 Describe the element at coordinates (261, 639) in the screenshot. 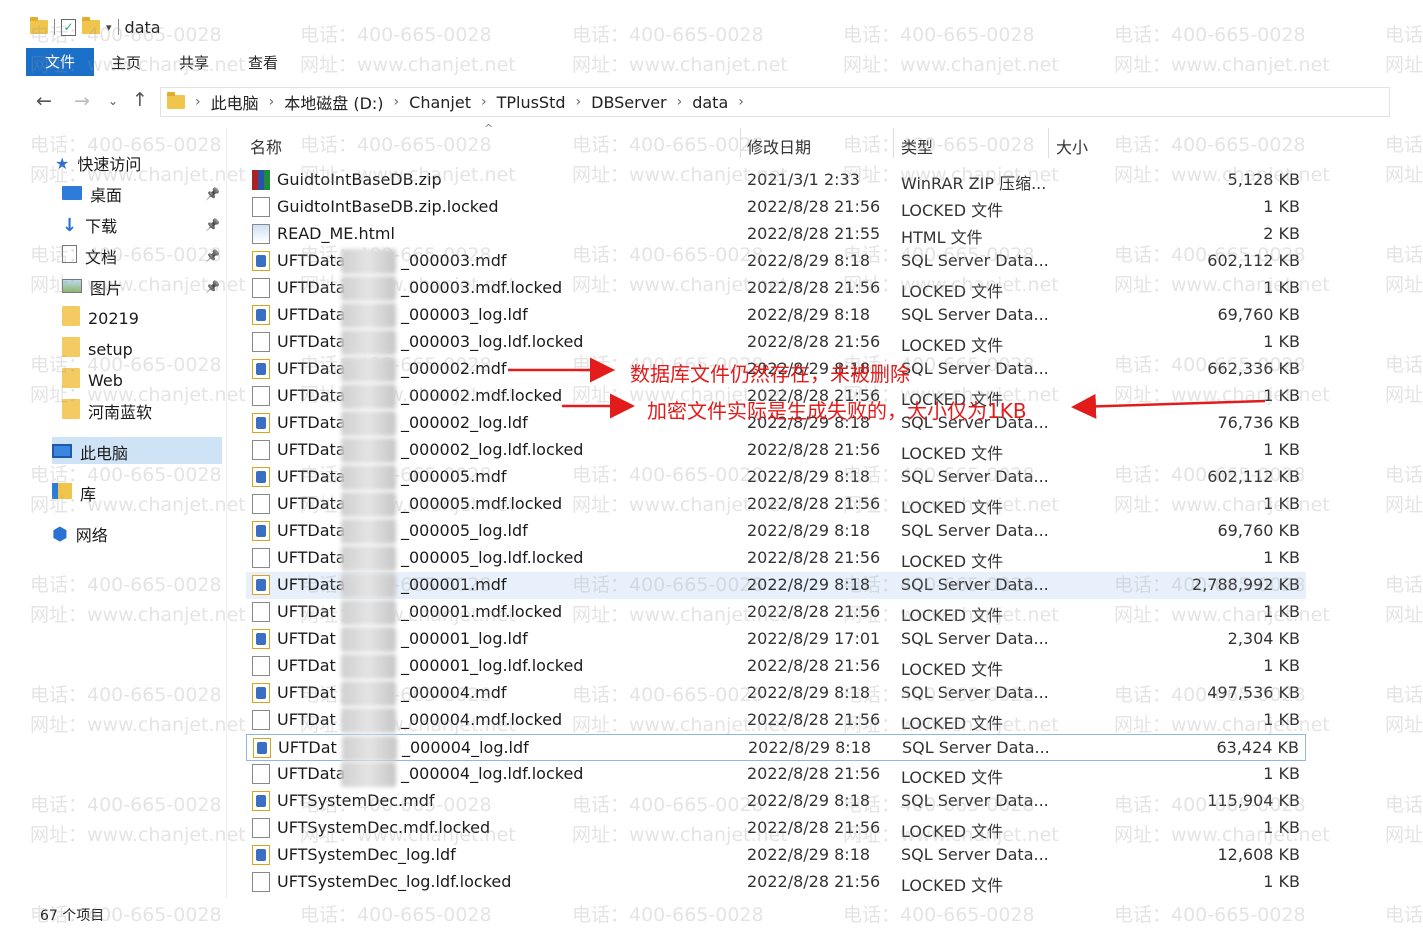

I see `database-file-icon` at that location.